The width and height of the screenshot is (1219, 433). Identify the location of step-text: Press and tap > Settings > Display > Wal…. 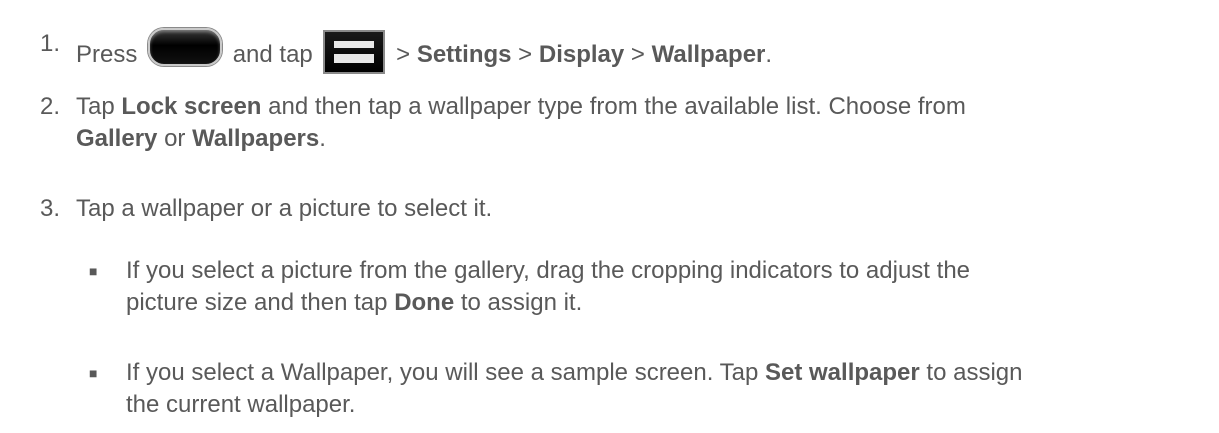
(637, 51).